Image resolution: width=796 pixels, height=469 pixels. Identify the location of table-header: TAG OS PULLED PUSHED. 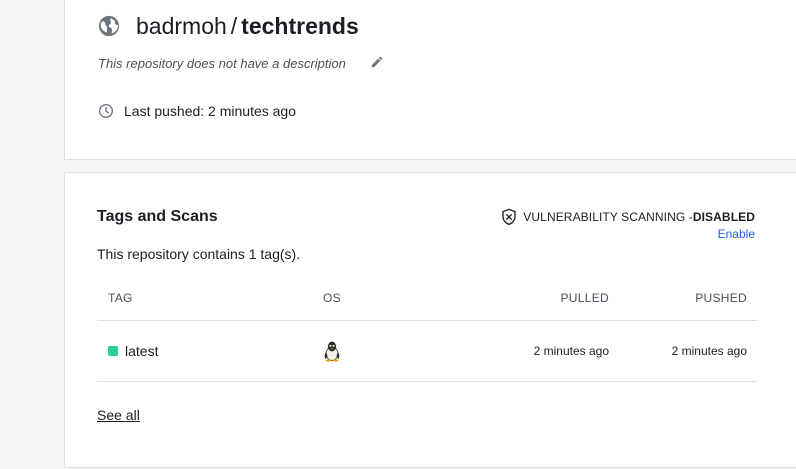
(427, 300).